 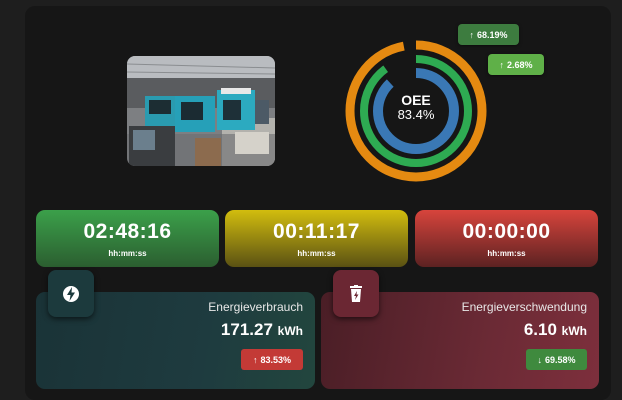 I want to click on energy-waste-title: Energieverschwendung, so click(x=524, y=307).